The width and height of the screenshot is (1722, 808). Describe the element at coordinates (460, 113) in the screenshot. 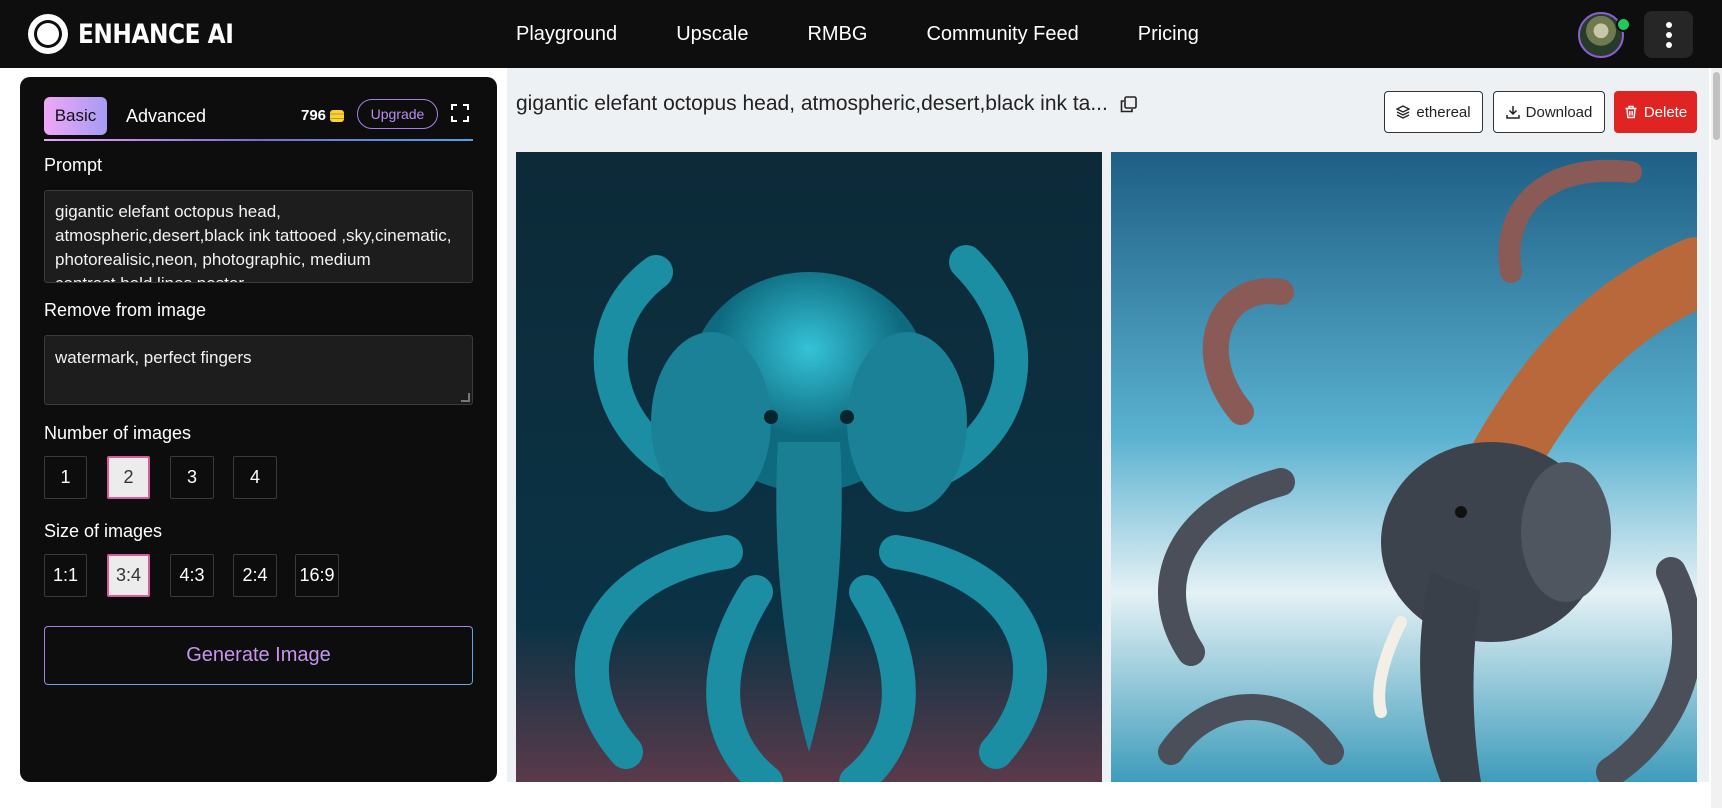

I see `expand-icon` at that location.